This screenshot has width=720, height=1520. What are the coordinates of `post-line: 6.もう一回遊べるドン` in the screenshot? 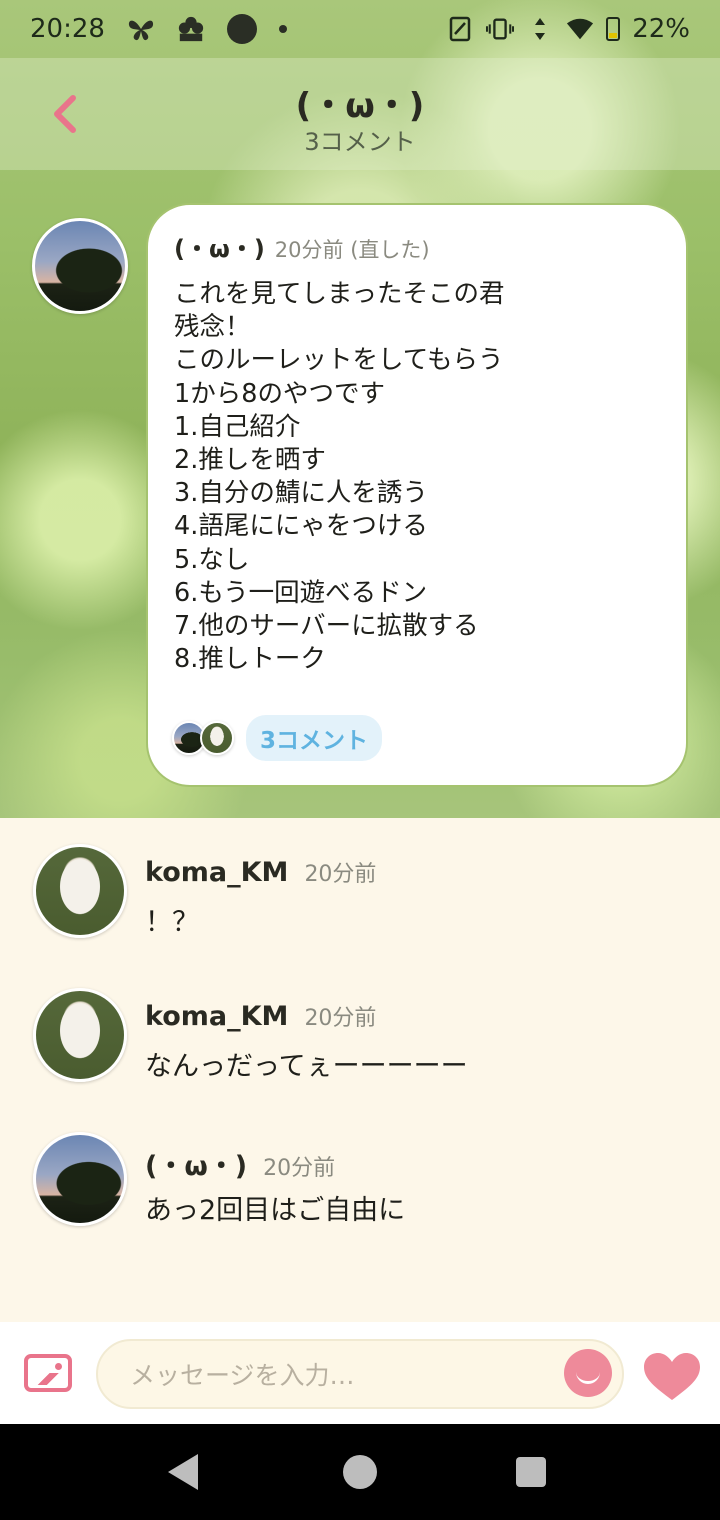 It's located at (301, 592).